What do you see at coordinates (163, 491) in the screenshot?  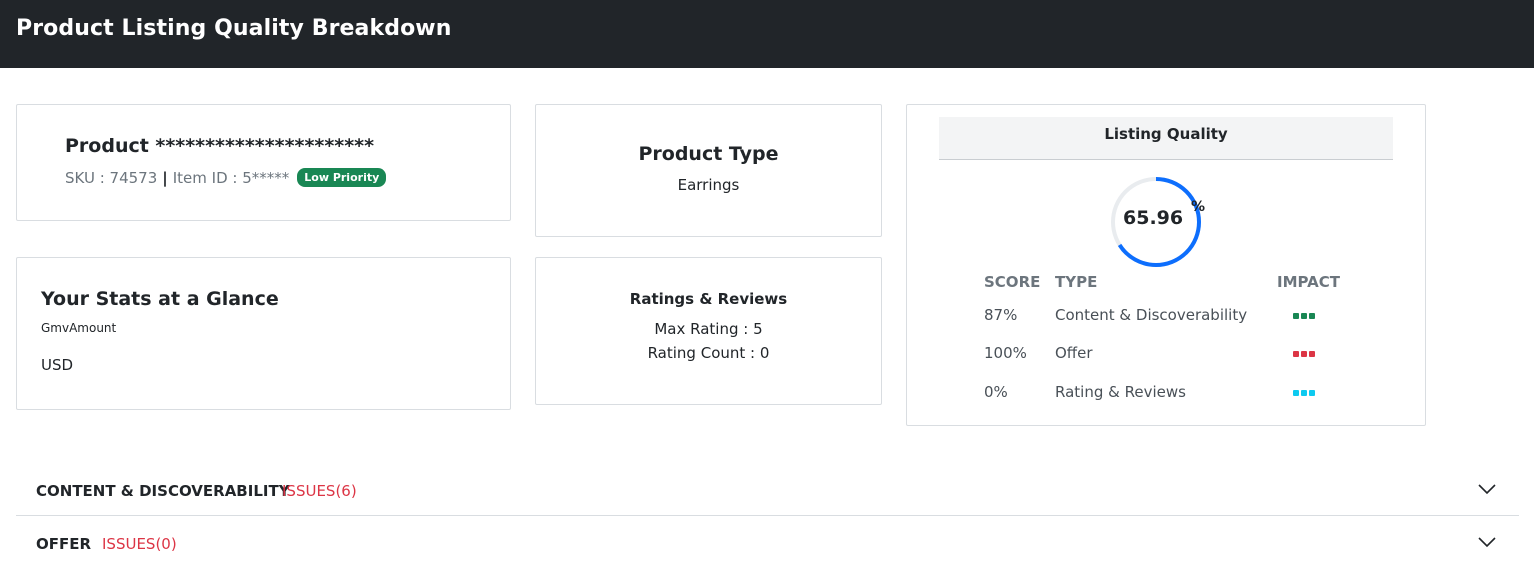 I see `accordion-title: CONTENT & DISCOVERABILITY` at bounding box center [163, 491].